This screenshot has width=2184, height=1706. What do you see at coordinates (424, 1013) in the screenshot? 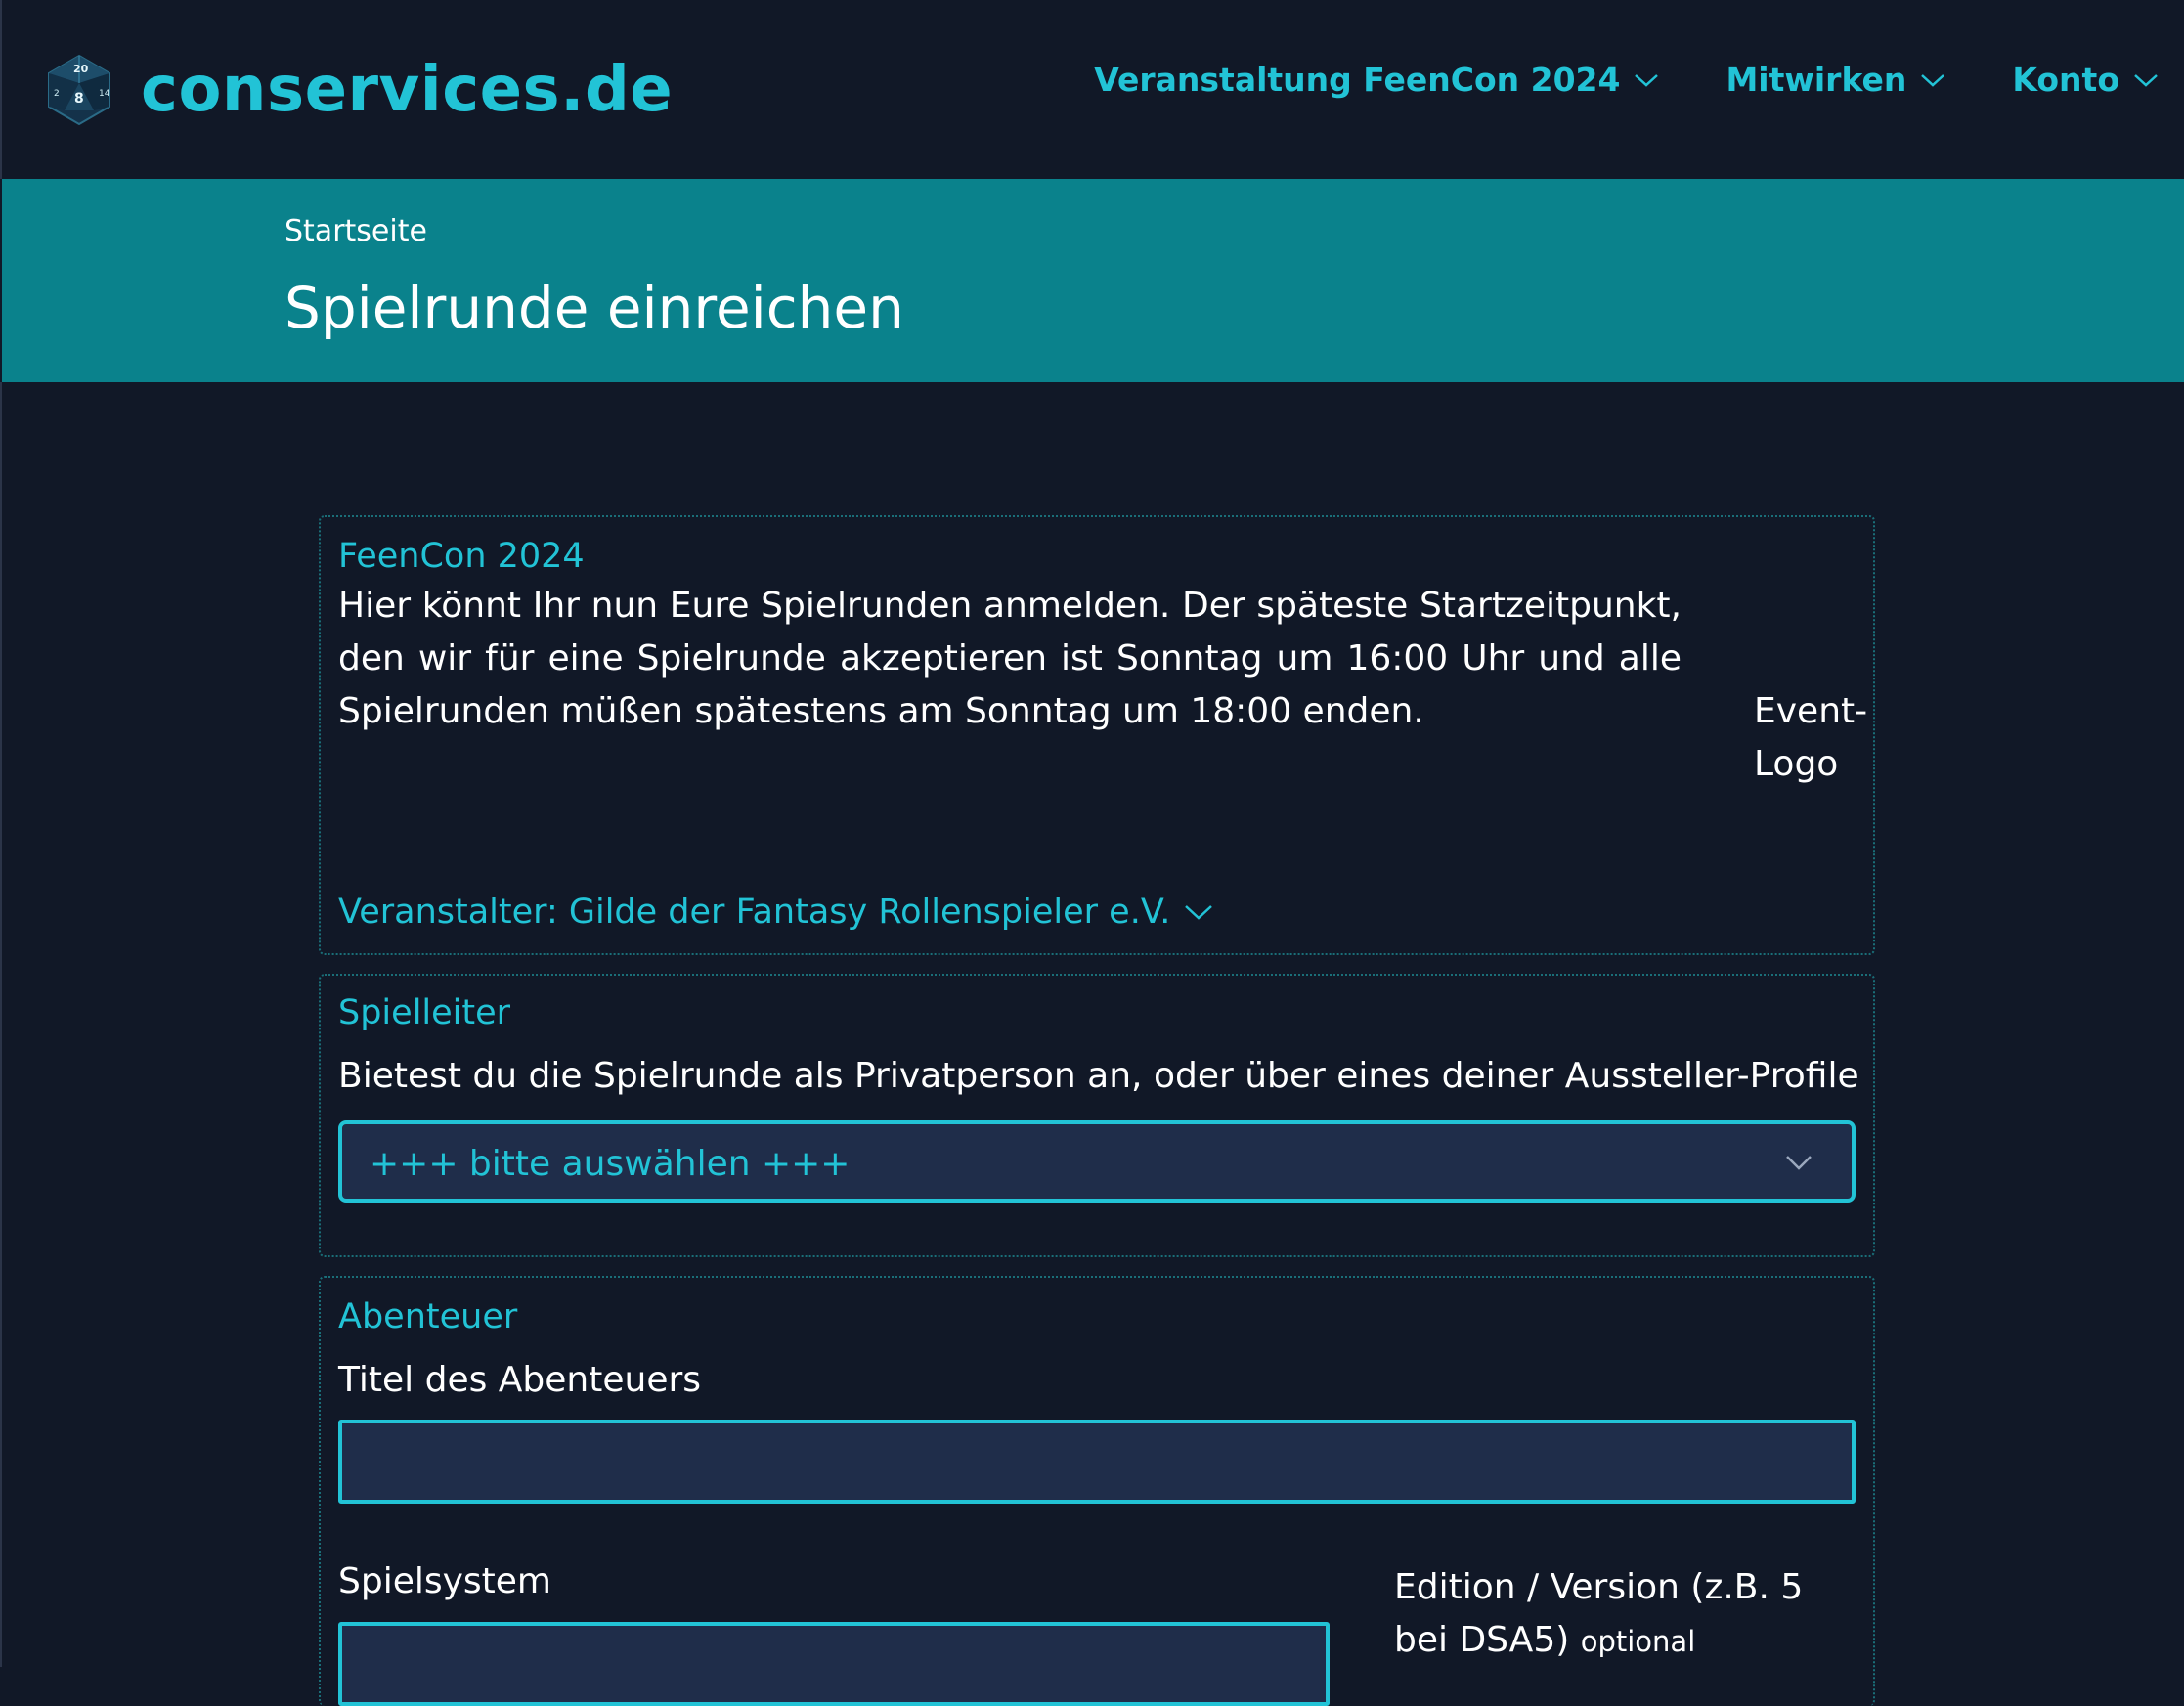
I see `gamemaster-section-title: Spielleiter` at bounding box center [424, 1013].